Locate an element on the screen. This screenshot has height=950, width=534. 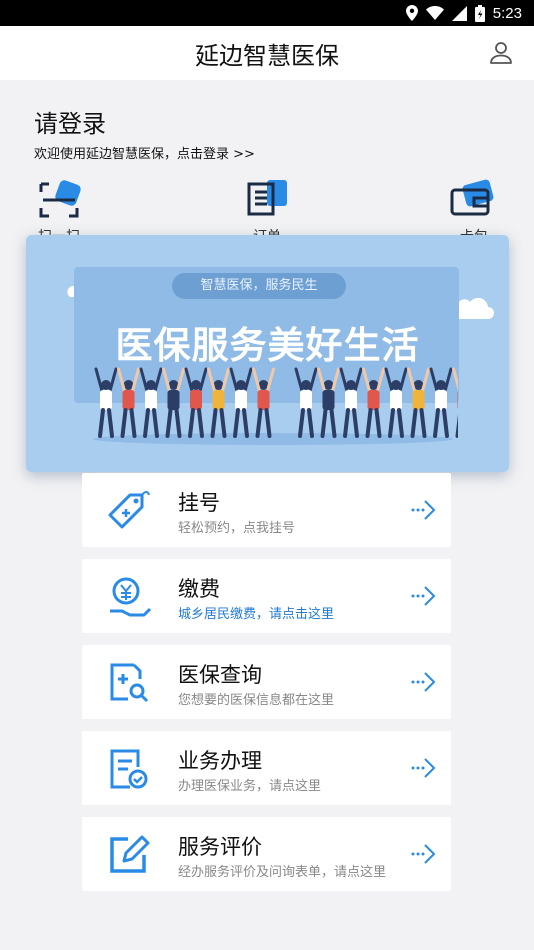
login-subtitle: 欢迎使用延边智慧医保，点击登录 >> is located at coordinates (144, 152).